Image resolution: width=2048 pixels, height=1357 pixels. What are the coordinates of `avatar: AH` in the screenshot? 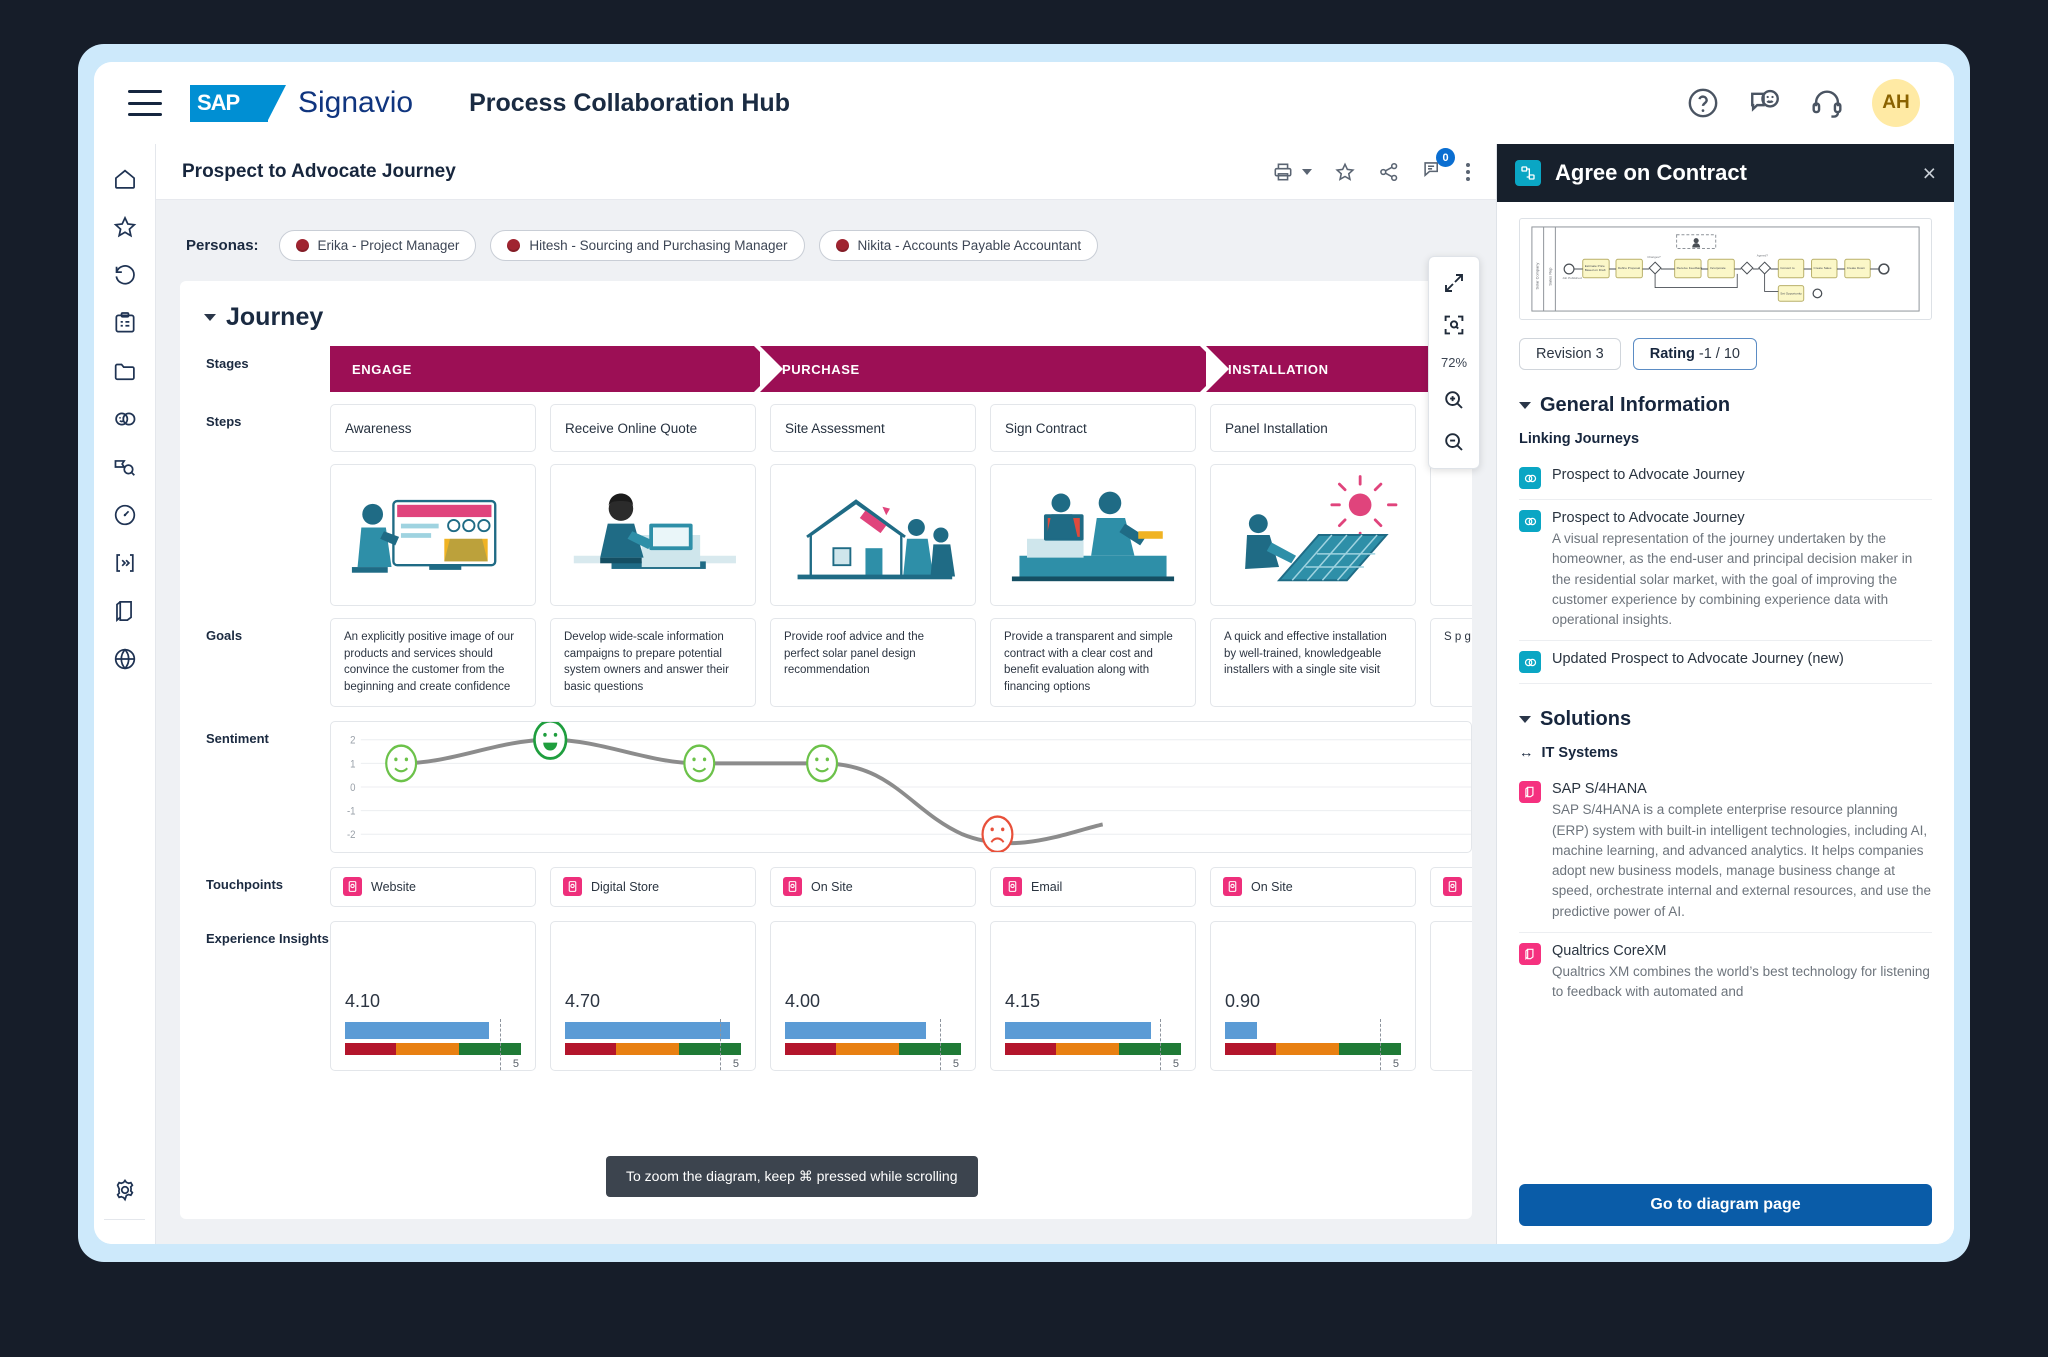 It's located at (1896, 103).